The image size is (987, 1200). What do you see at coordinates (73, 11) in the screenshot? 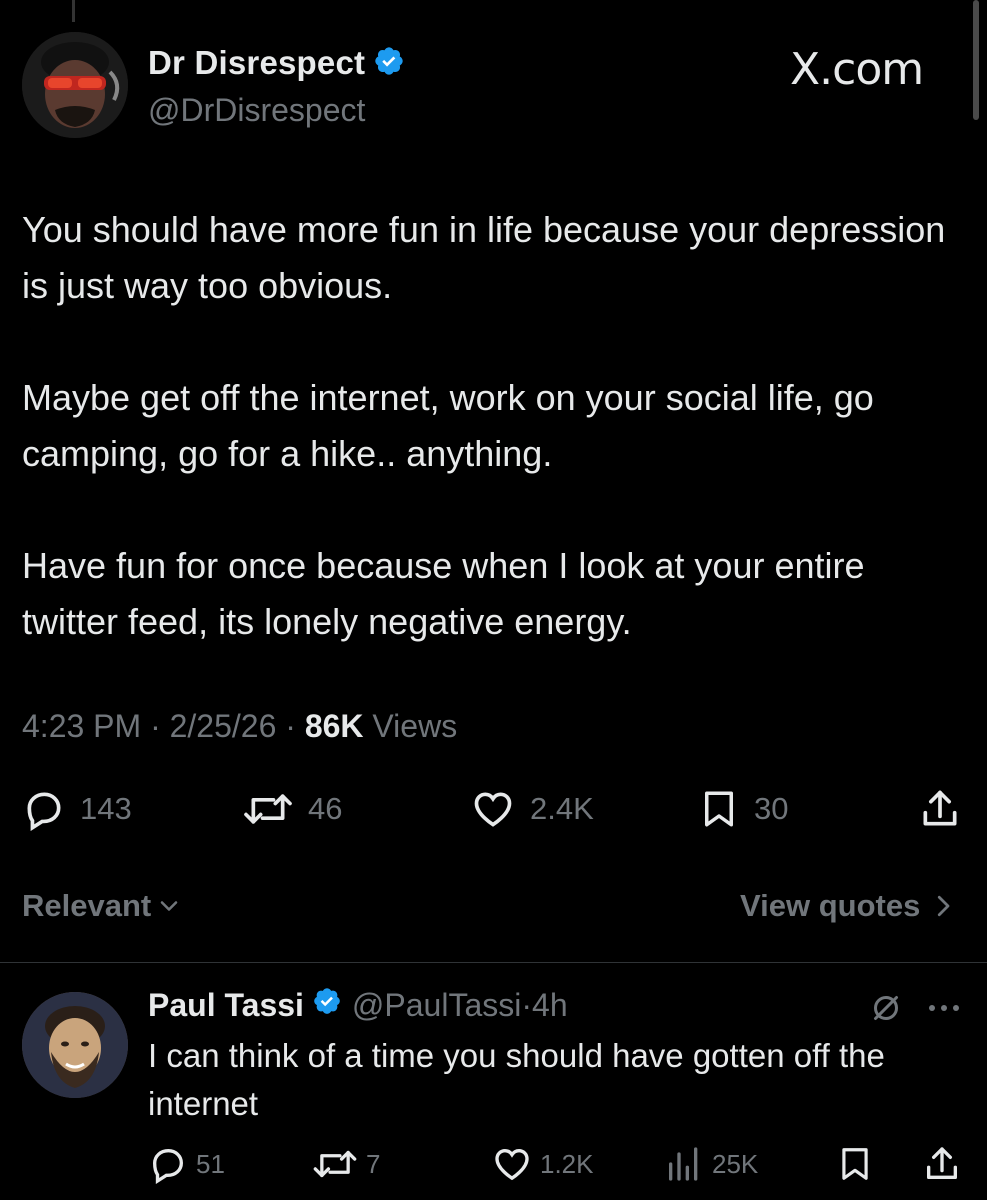
I see `thread-line` at bounding box center [73, 11].